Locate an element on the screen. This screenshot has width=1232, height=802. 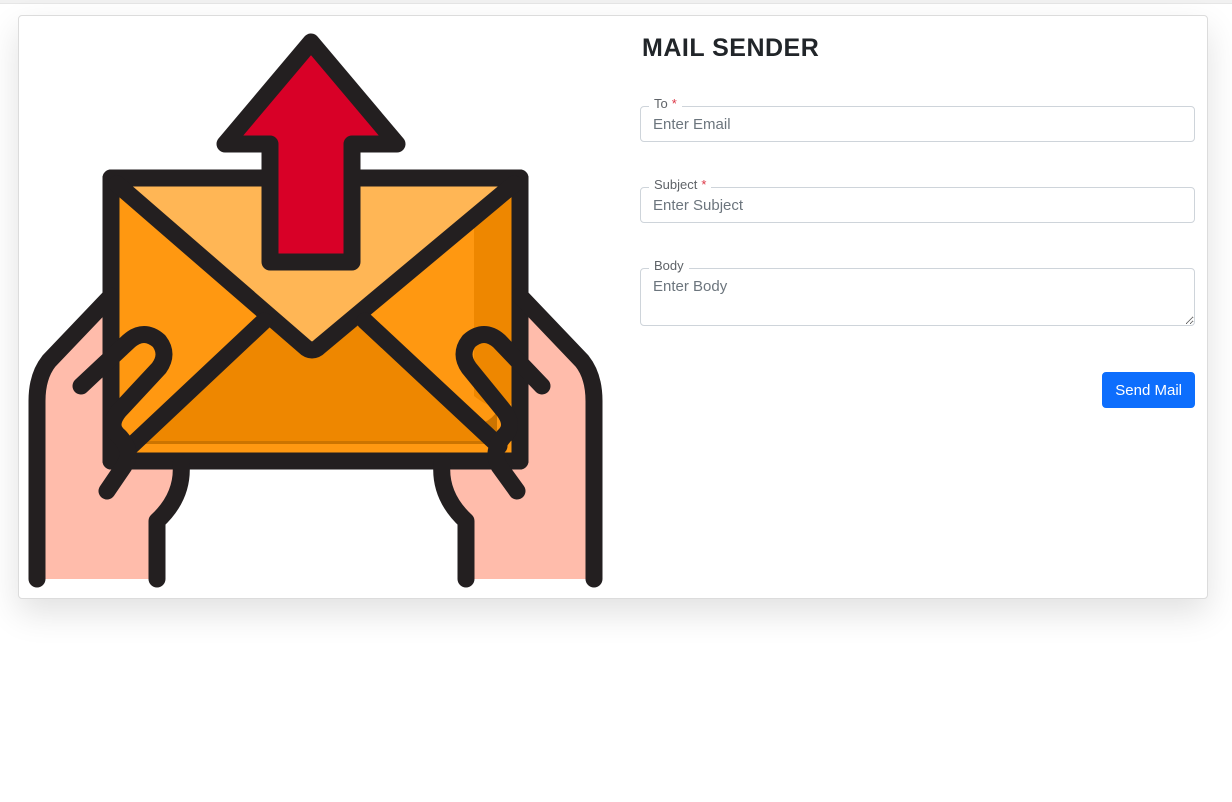
subject-label: Subject * is located at coordinates (680, 185).